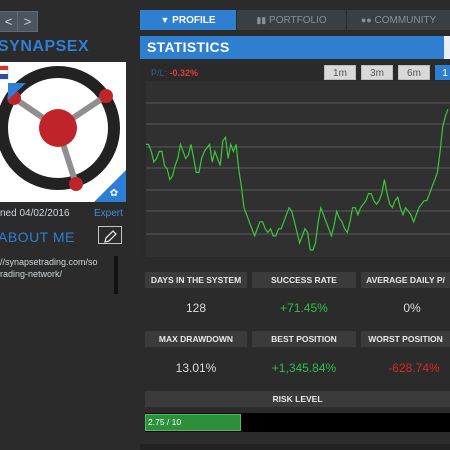 This screenshot has width=450, height=450. What do you see at coordinates (295, 47) in the screenshot?
I see `statistics-header: STATISTICS` at bounding box center [295, 47].